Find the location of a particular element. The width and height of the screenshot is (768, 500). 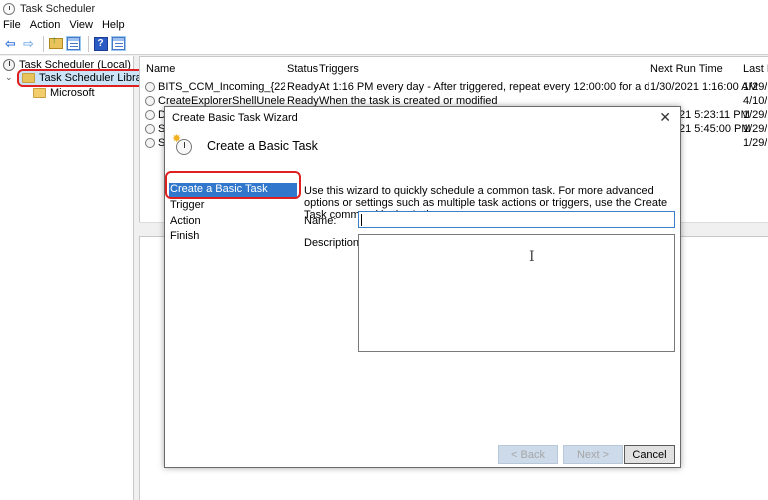

toolbar: ⇦ ⇨ ? is located at coordinates (384, 44).